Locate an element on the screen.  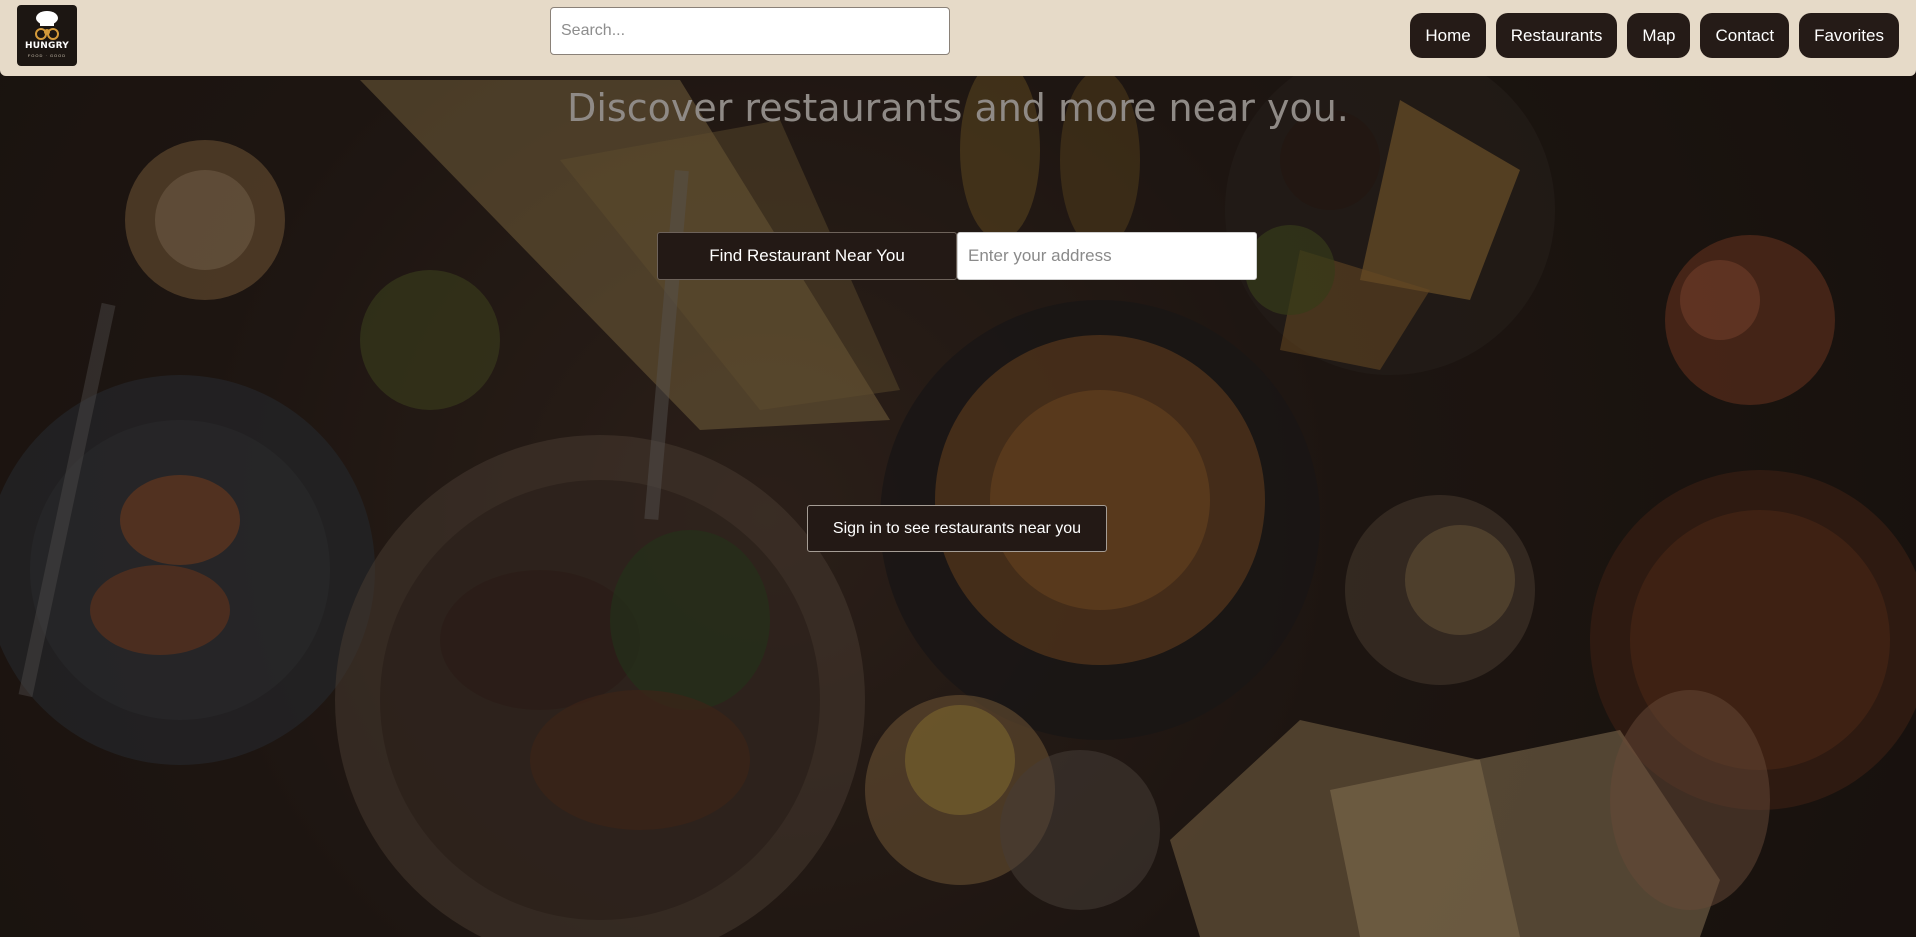
nav-map-button: Map is located at coordinates (1659, 35).